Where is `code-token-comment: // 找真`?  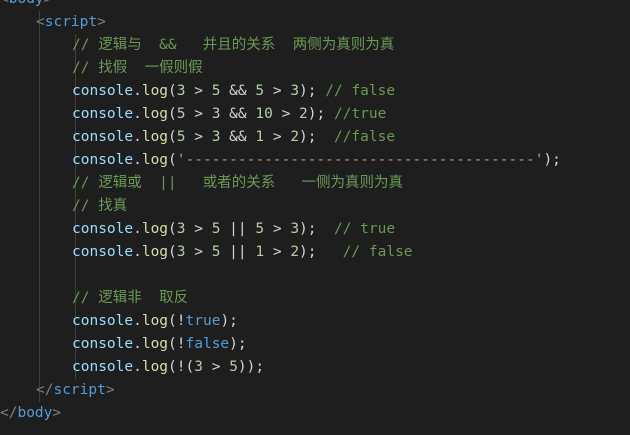 code-token-comment: // 找真 is located at coordinates (100, 206).